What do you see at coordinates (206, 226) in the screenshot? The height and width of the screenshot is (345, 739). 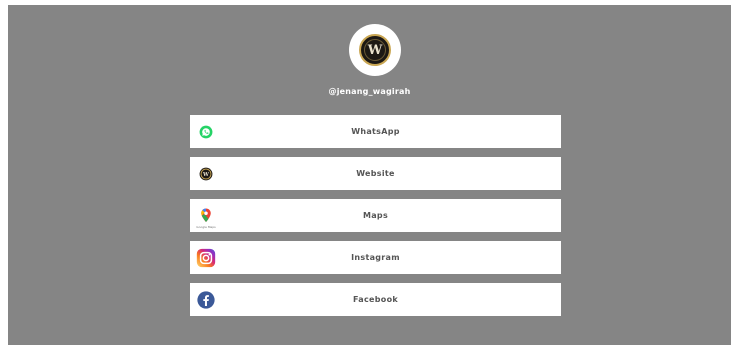 I see `maps-icon-caption: Google Maps` at bounding box center [206, 226].